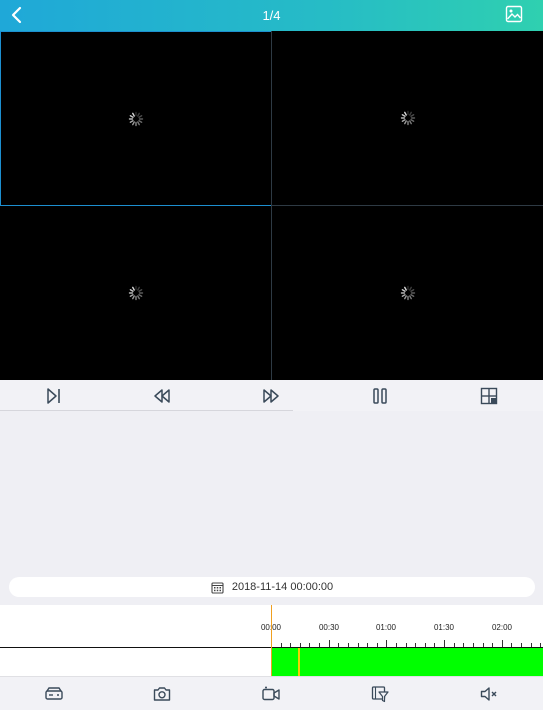 The height and width of the screenshot is (710, 543). I want to click on layout-button, so click(489, 396).